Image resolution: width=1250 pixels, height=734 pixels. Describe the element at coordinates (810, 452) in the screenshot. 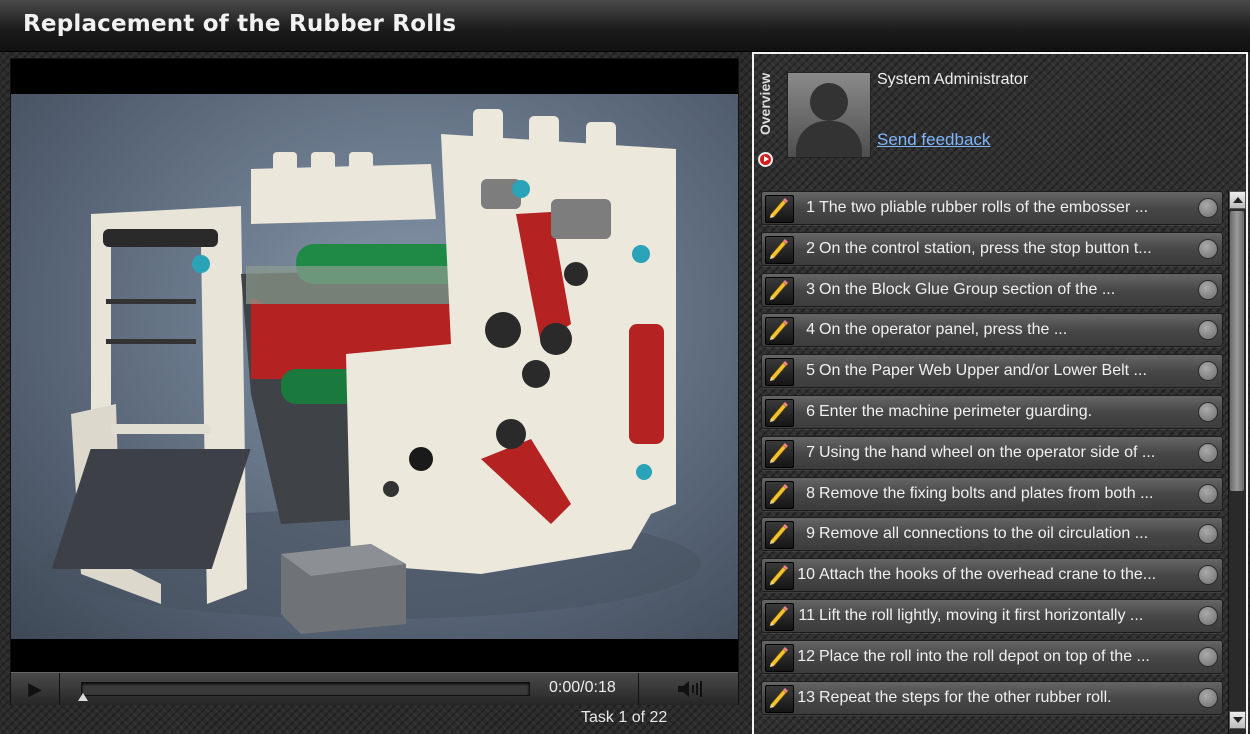

I see `task-number: 7` at that location.